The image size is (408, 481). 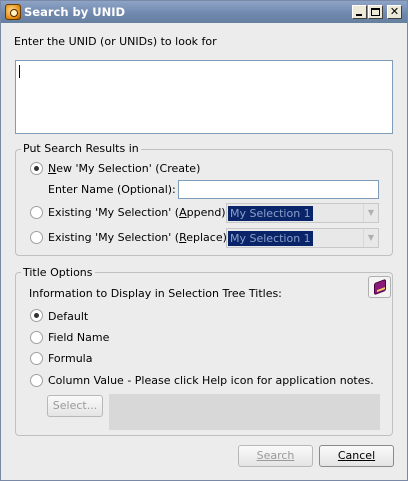 I want to click on selection-name-input, so click(x=278, y=189).